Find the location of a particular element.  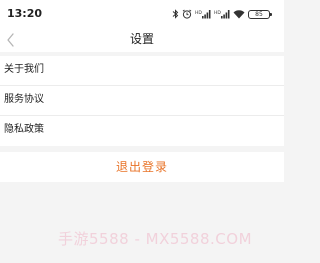

menu-item-about-us: 关于我们 is located at coordinates (142, 71).